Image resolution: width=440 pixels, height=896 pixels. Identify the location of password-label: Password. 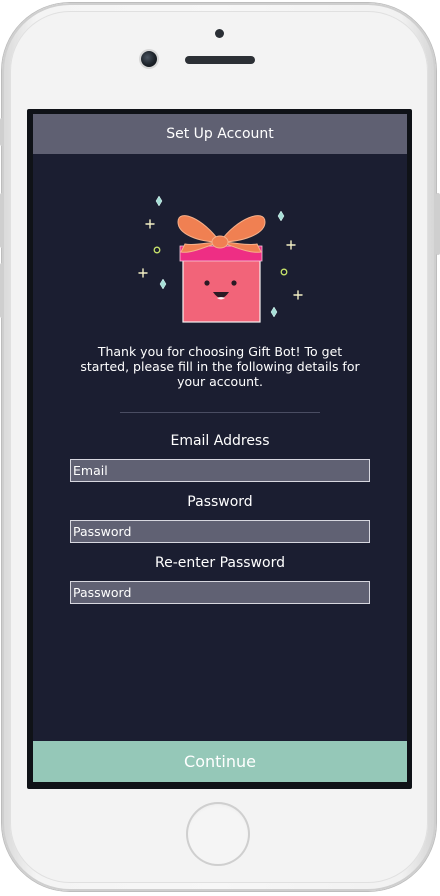
(220, 502).